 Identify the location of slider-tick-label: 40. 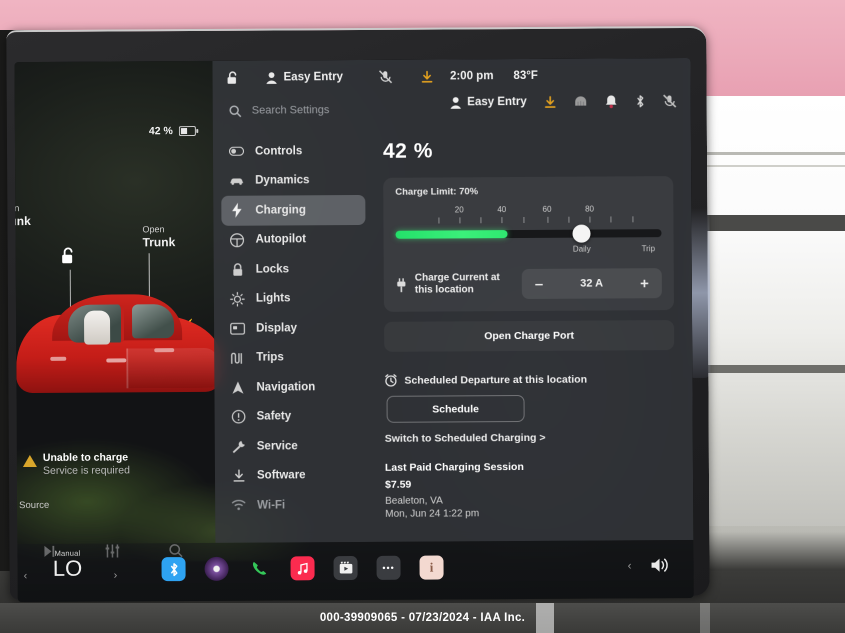
(502, 210).